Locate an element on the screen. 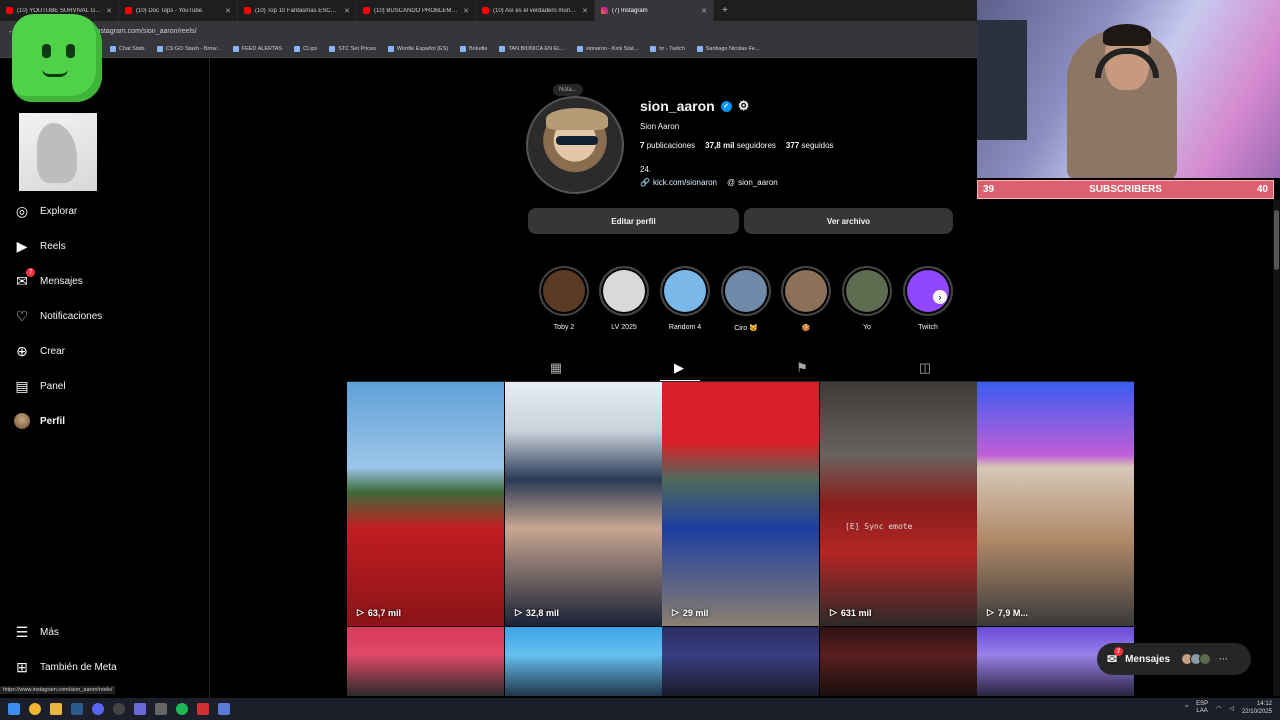 Image resolution: width=1280 pixels, height=720 pixels. browser-tab: (10) Doc Tops - YouTube ✕ is located at coordinates (178, 10).